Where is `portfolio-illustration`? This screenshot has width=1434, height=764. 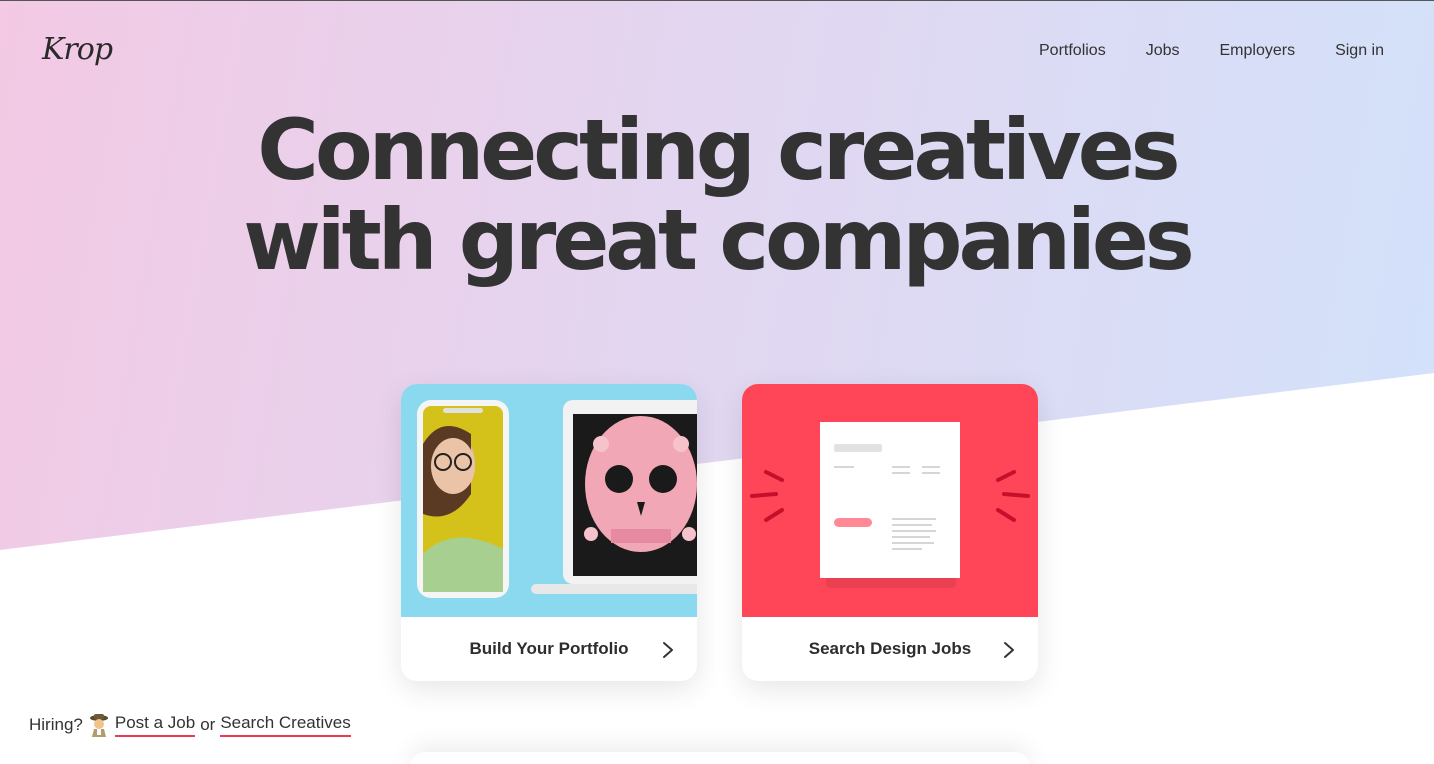
portfolio-illustration is located at coordinates (549, 500).